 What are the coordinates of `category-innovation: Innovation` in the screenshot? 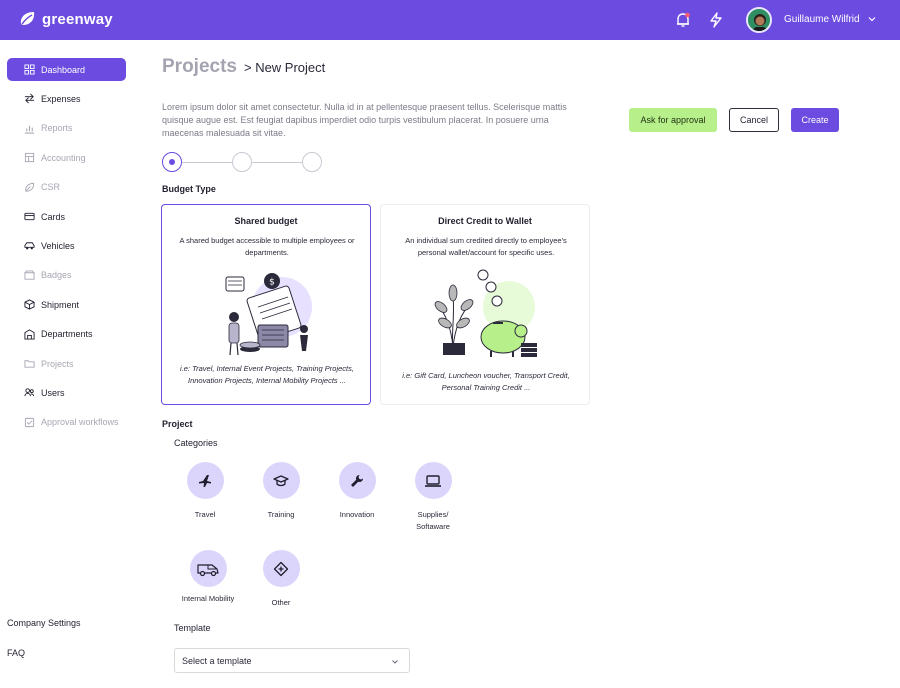 It's located at (357, 491).